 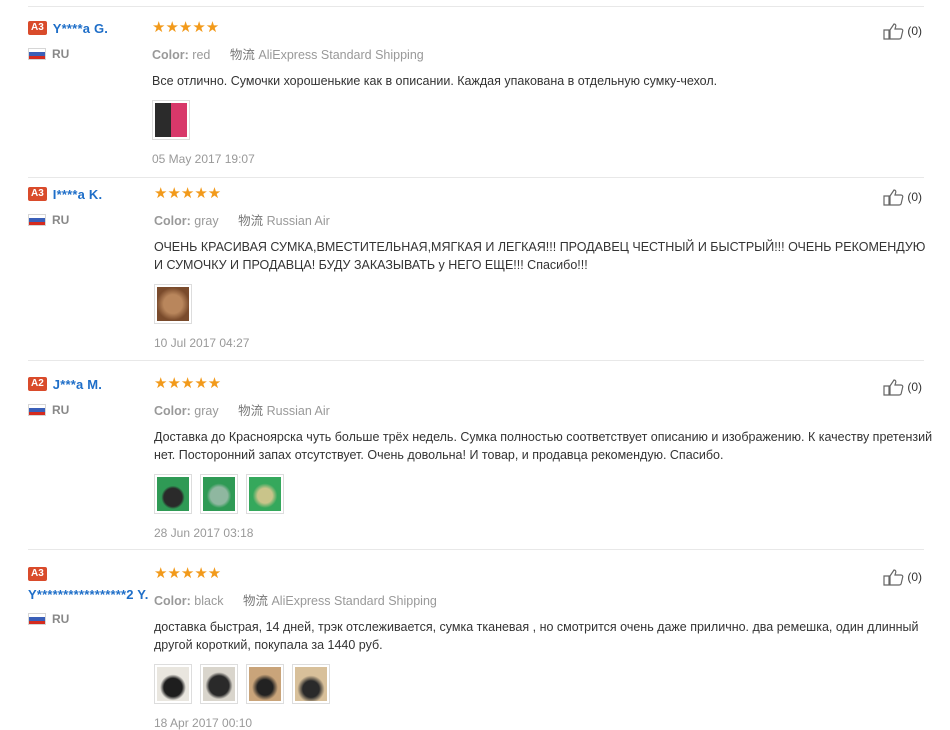 What do you see at coordinates (203, 723) in the screenshot?
I see `review-date: 18 Apr 2017 00:10` at bounding box center [203, 723].